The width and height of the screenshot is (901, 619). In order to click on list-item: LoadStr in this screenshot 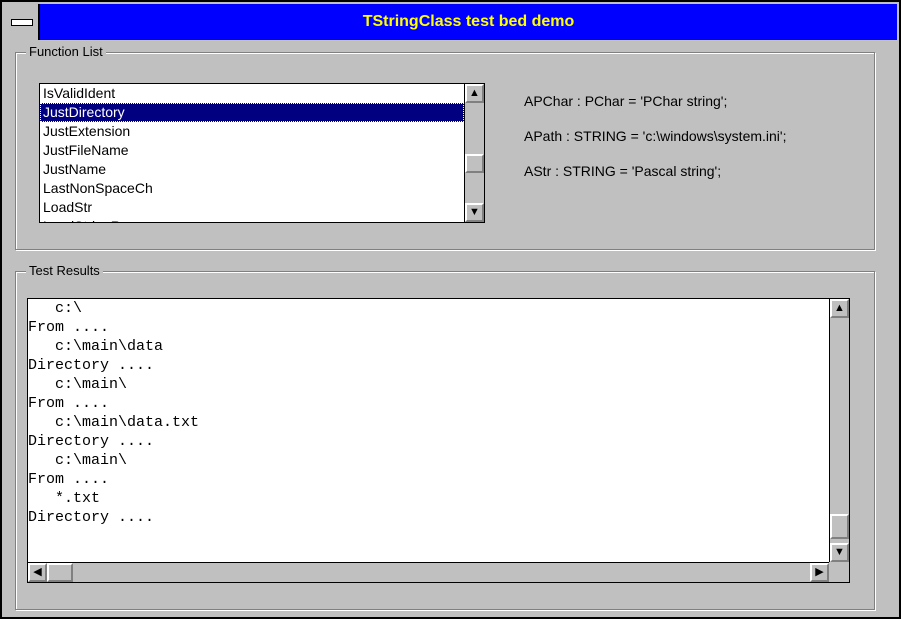, I will do `click(252, 207)`.